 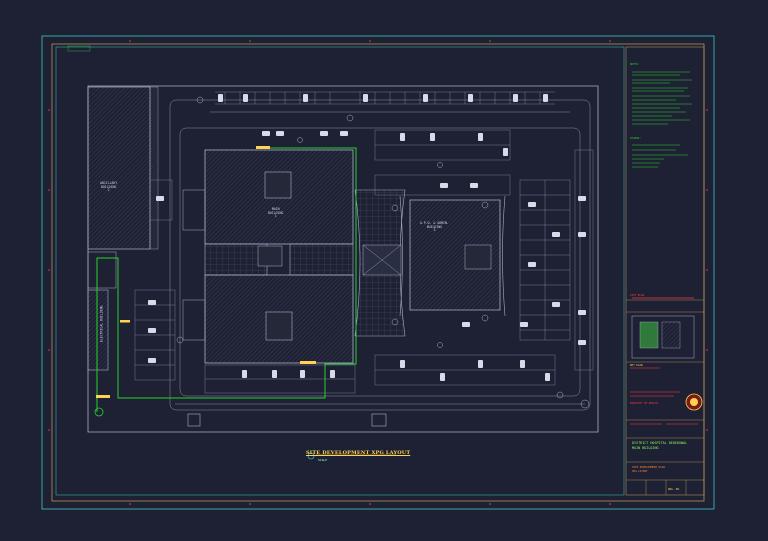 What do you see at coordinates (648, 467) in the screenshot?
I see `drawing-title-line1: SITE DEVELOPMENT PLAN` at bounding box center [648, 467].